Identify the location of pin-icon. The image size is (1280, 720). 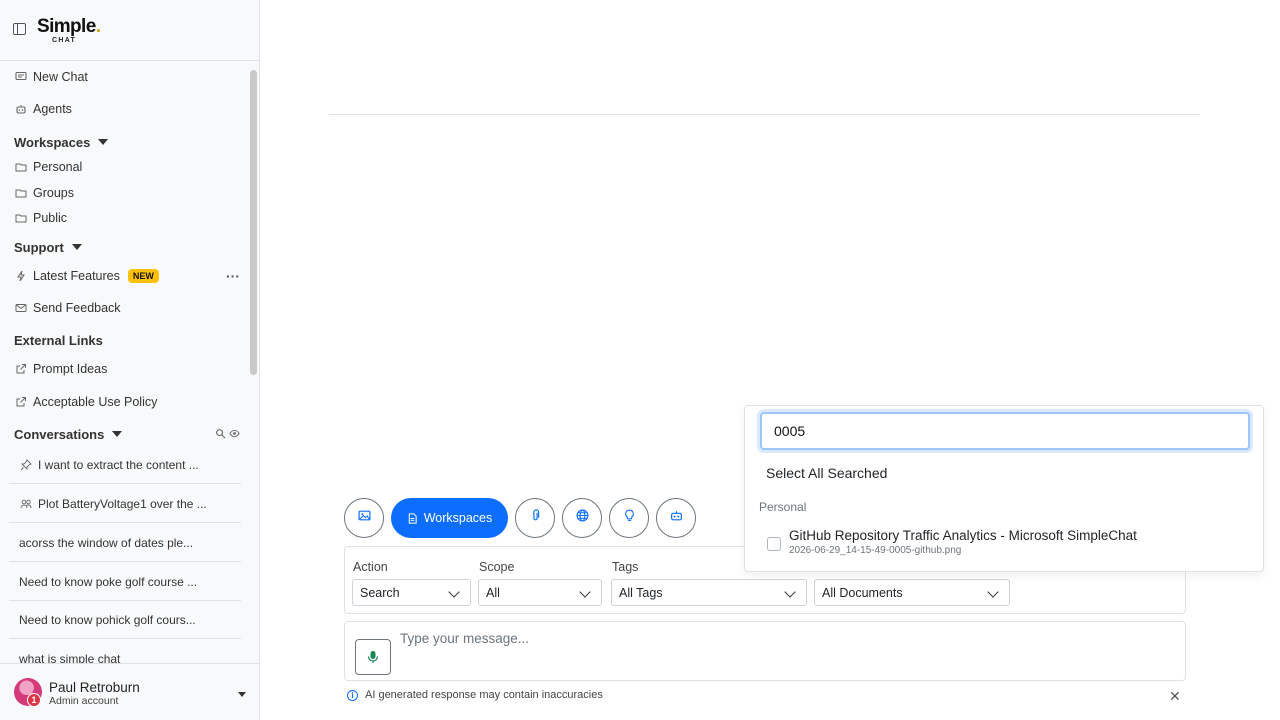
(25, 464).